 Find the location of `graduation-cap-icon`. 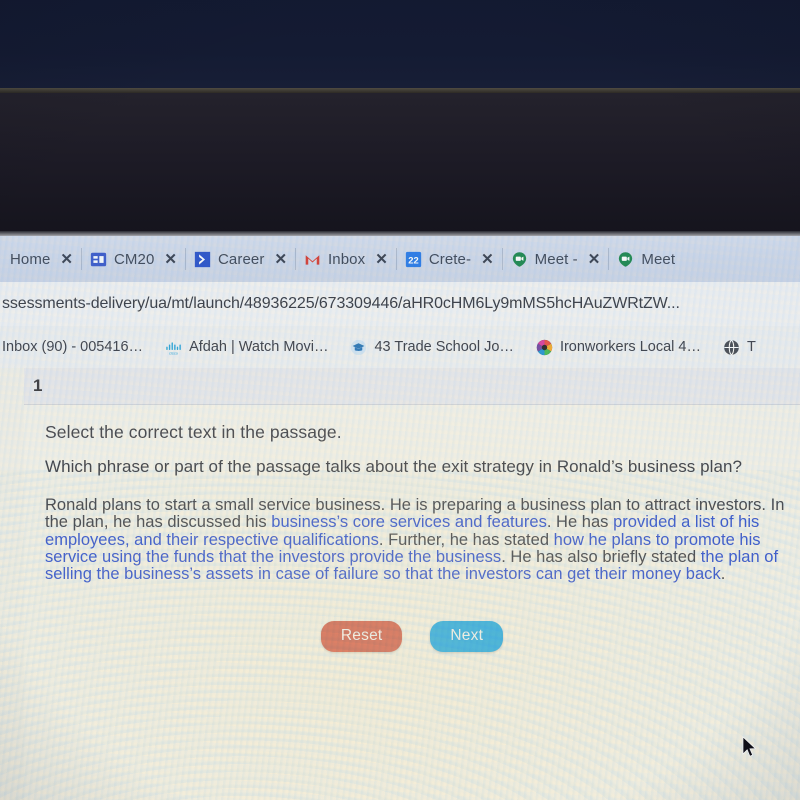

graduation-cap-icon is located at coordinates (359, 347).